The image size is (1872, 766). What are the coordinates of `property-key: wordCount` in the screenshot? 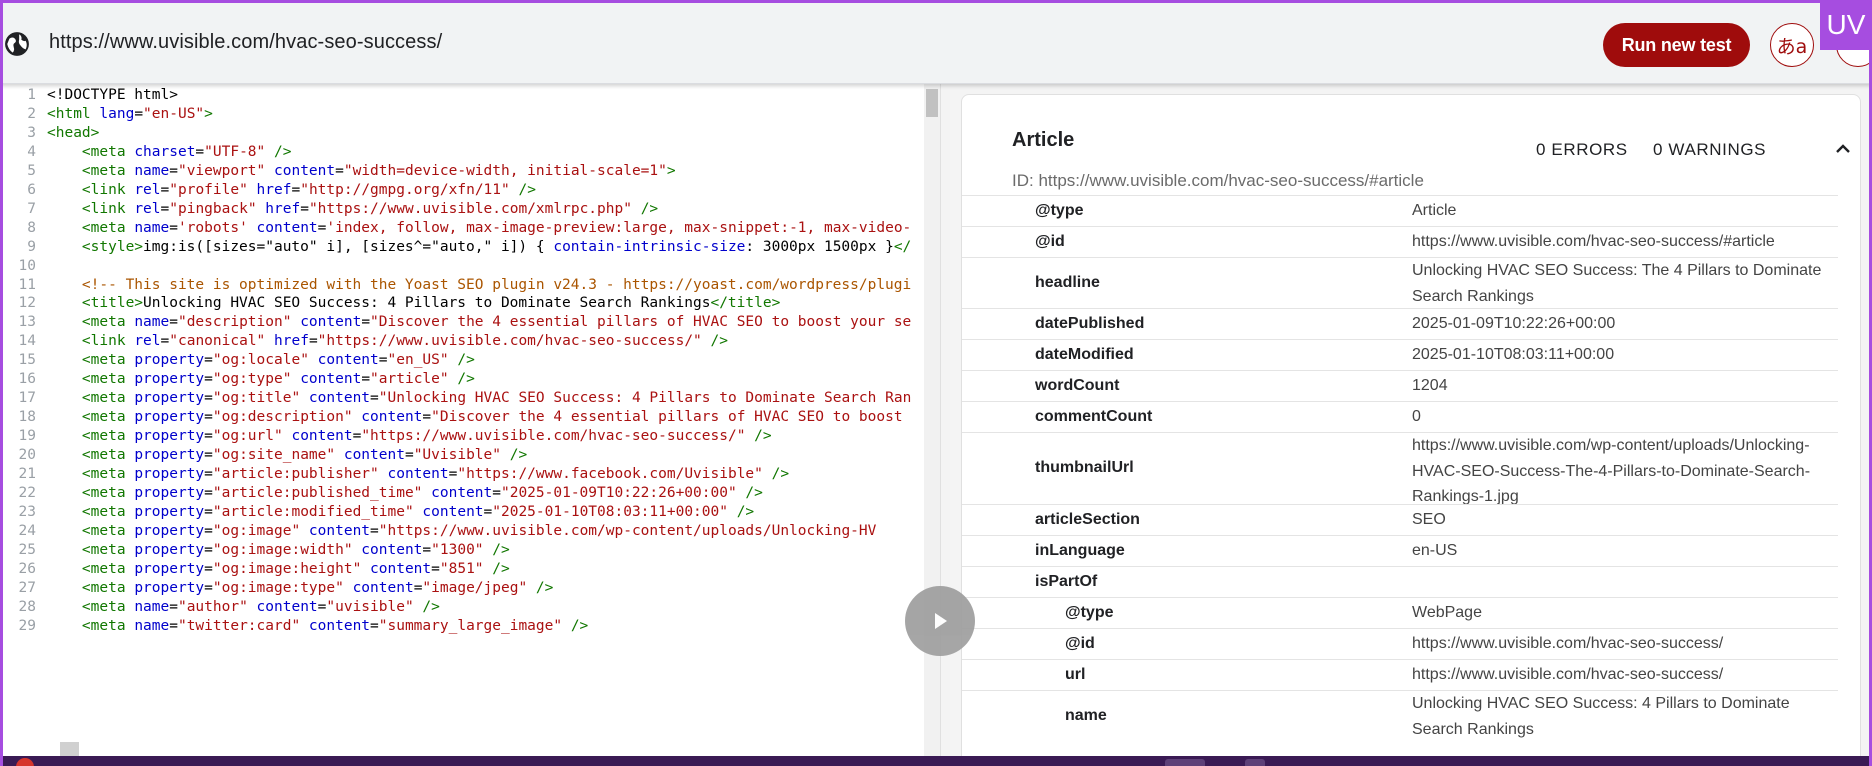 It's located at (1077, 385).